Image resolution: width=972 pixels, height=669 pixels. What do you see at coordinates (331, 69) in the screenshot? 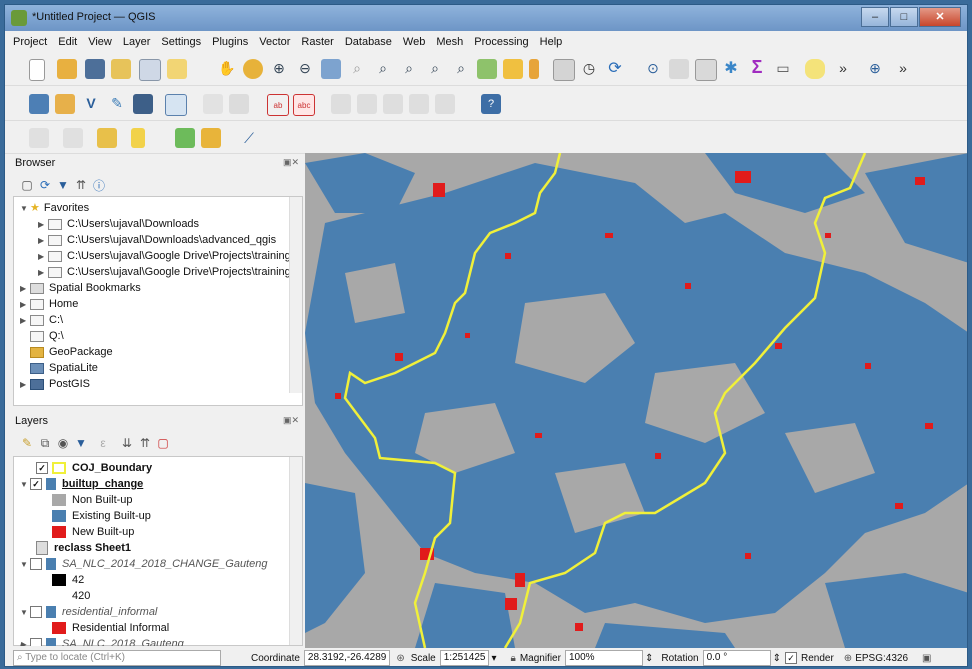
I see `zoom-full-icon` at bounding box center [331, 69].